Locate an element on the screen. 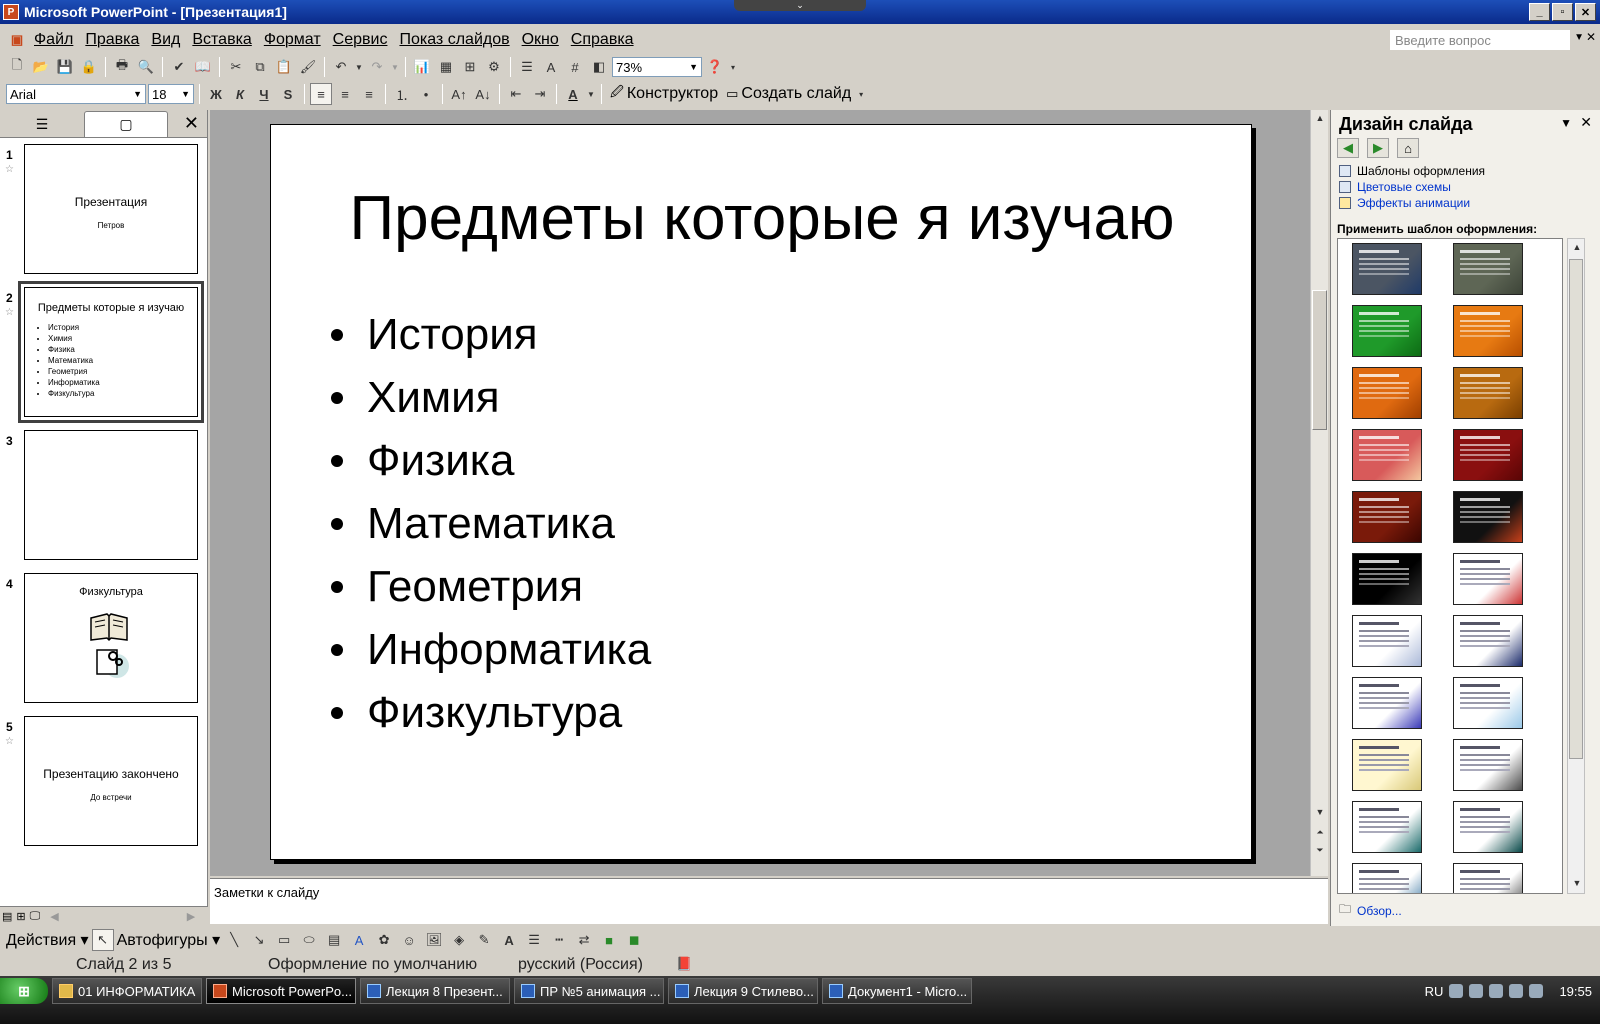  new-slide-button: ▭ Создать слайд is located at coordinates (788, 94).